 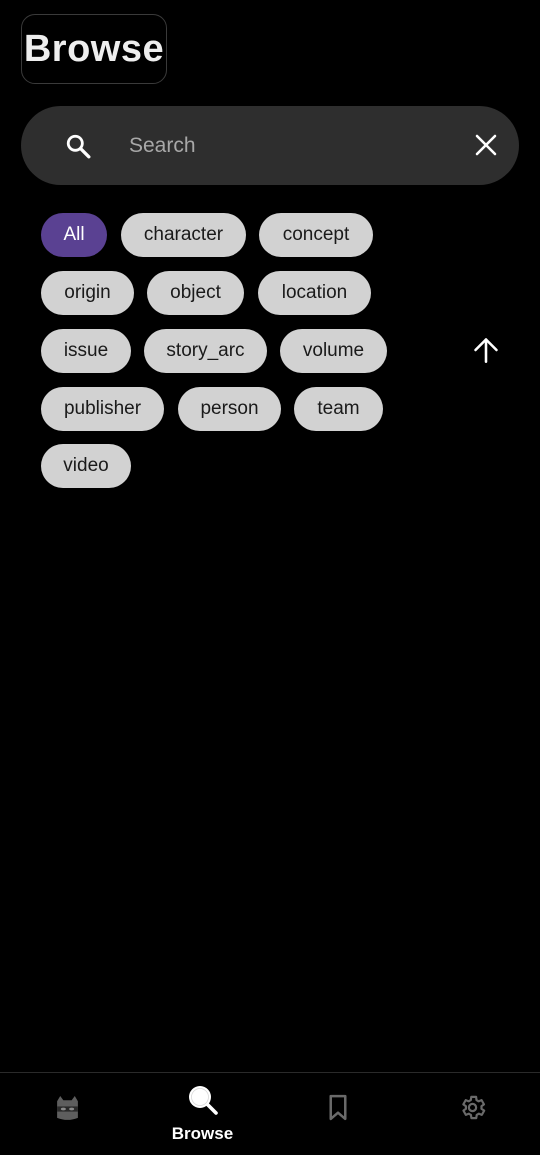 I want to click on page-title: Browse, so click(x=94, y=48).